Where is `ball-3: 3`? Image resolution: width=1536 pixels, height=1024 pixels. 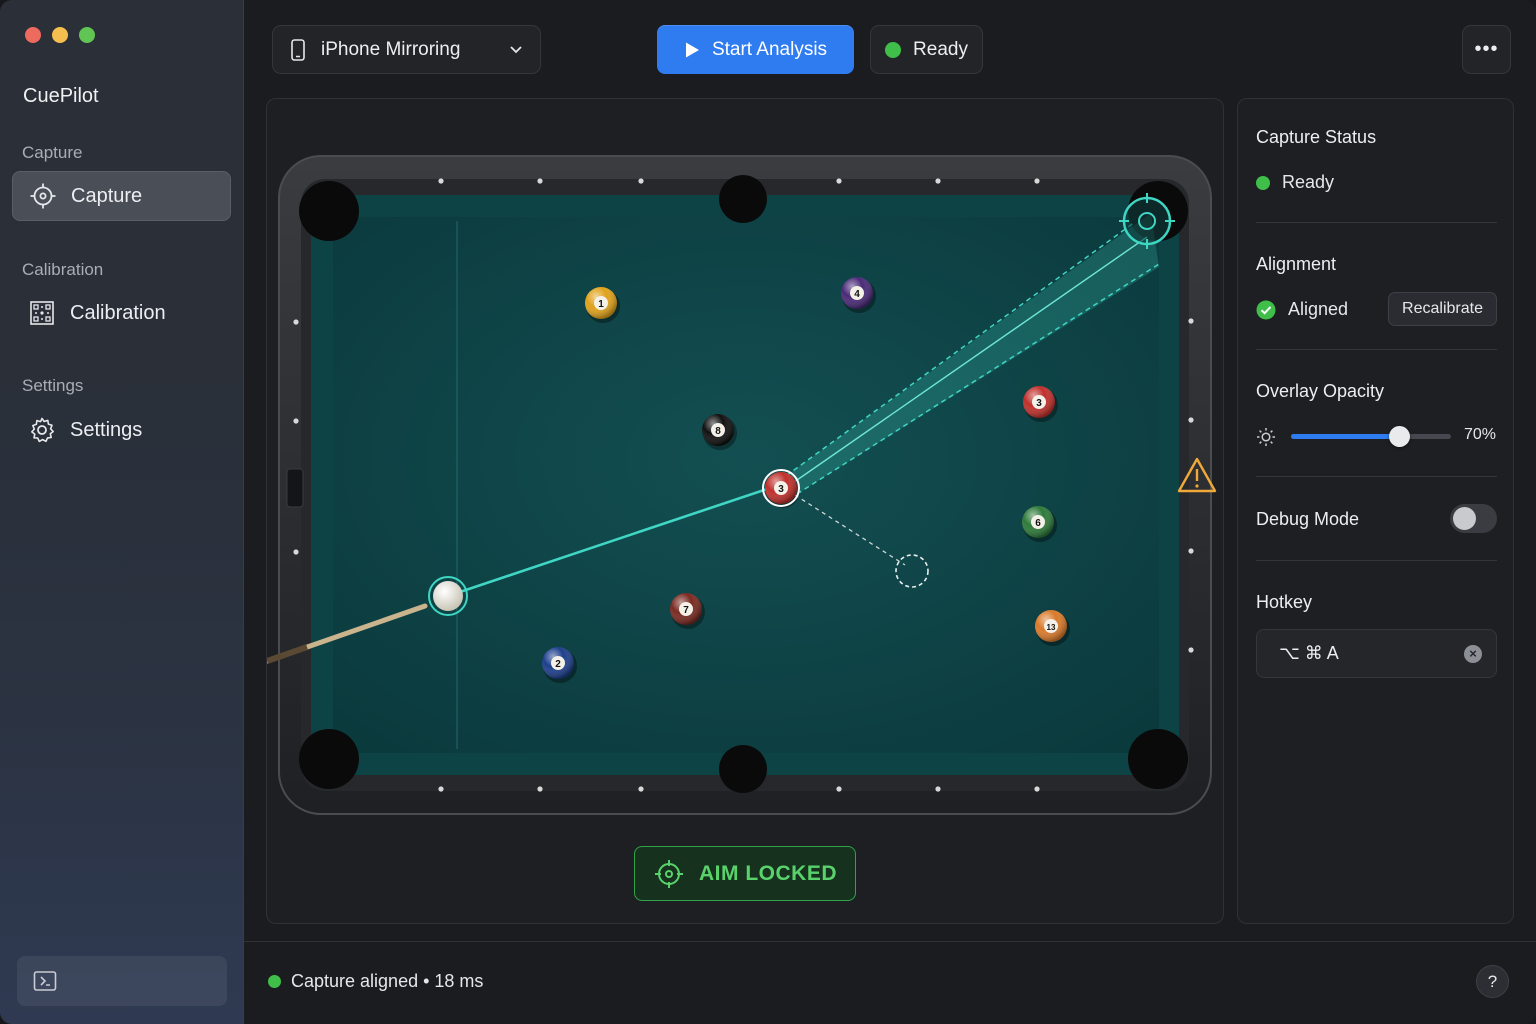
ball-3: 3 is located at coordinates (781, 488).